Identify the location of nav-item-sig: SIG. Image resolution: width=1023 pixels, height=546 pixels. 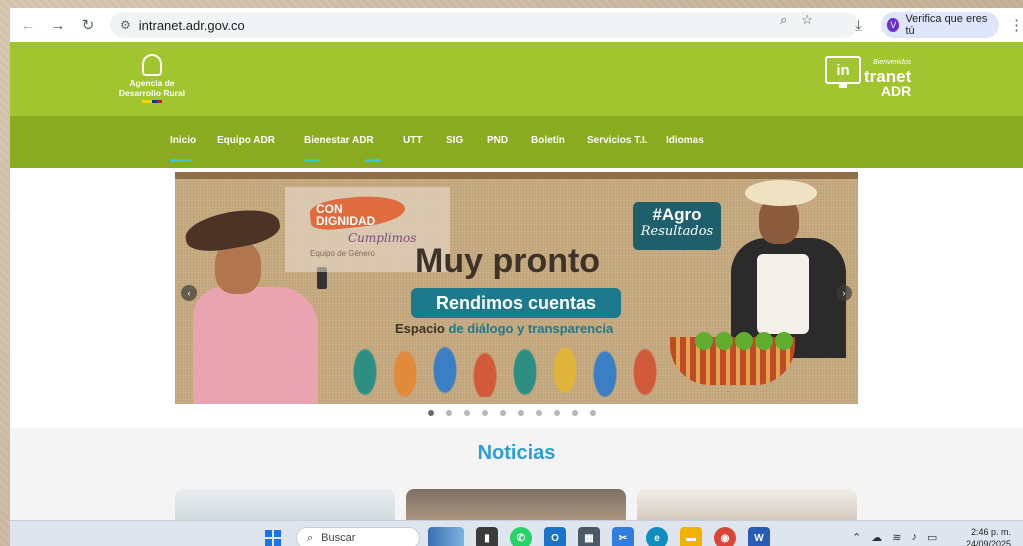
(454, 140).